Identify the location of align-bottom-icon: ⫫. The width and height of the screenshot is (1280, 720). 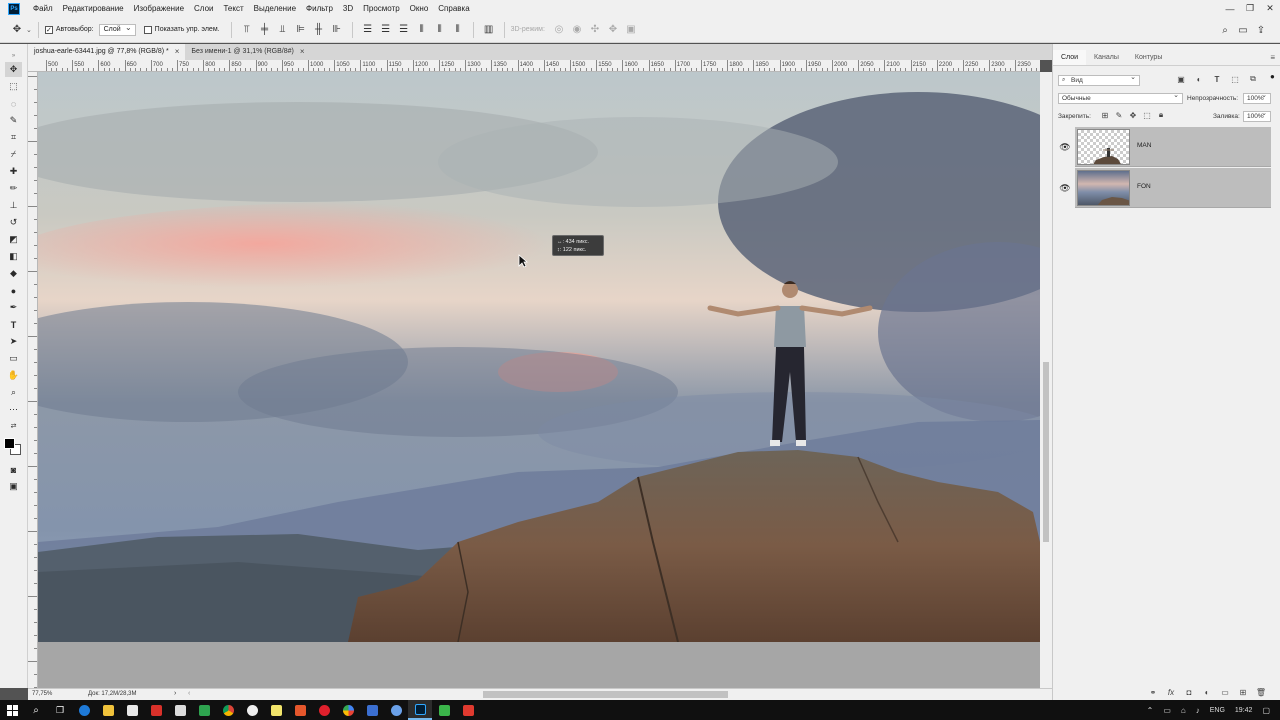
(283, 30).